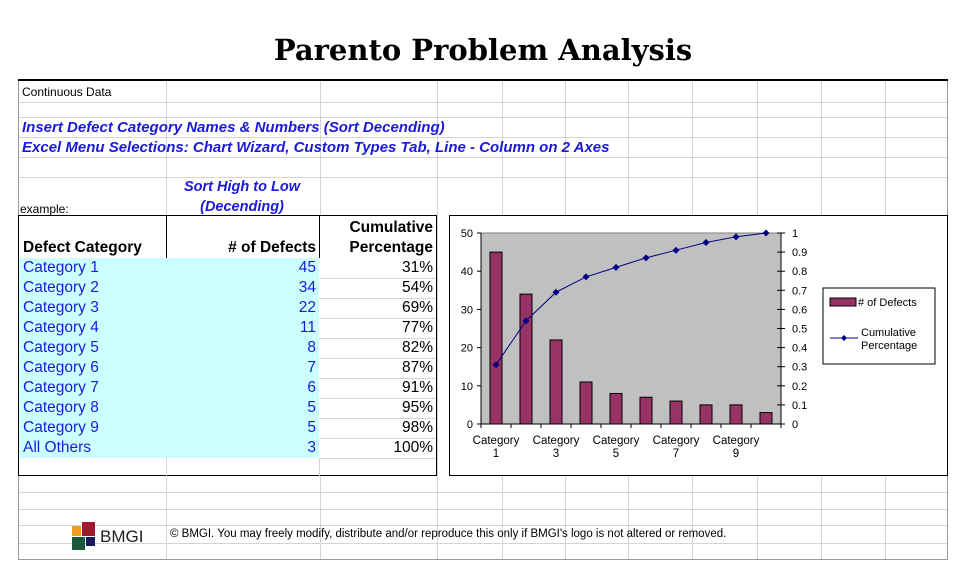 This screenshot has height=583, width=967. I want to click on y-left-tick-label: 40, so click(467, 272).